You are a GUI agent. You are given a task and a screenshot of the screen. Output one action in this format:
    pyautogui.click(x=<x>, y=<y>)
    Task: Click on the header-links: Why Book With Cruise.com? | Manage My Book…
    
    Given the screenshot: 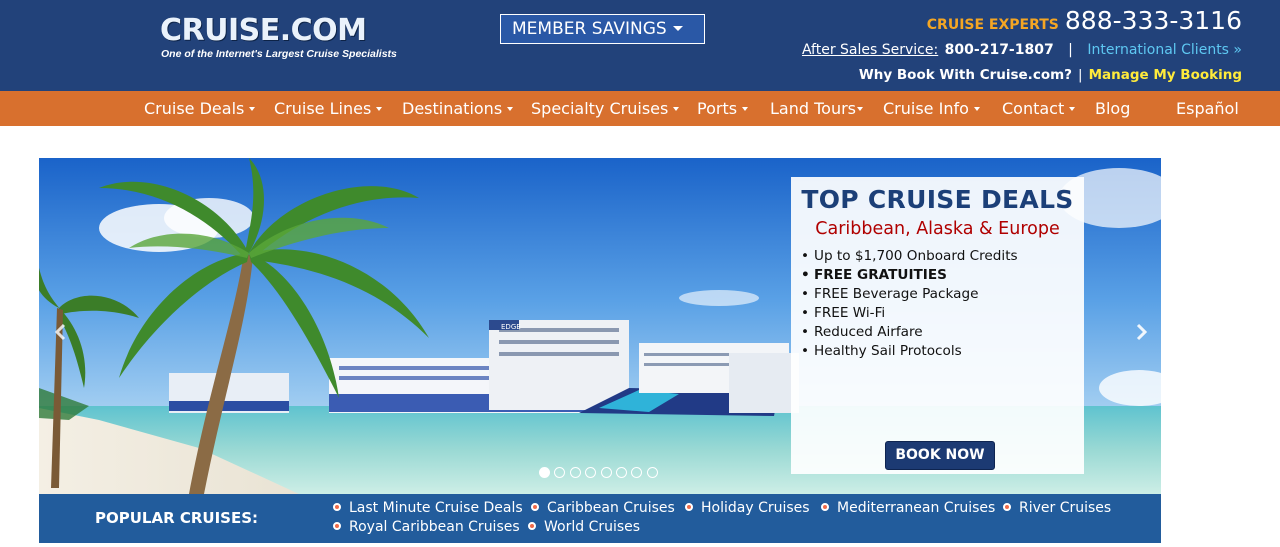 What is the action you would take?
    pyautogui.click(x=1050, y=75)
    